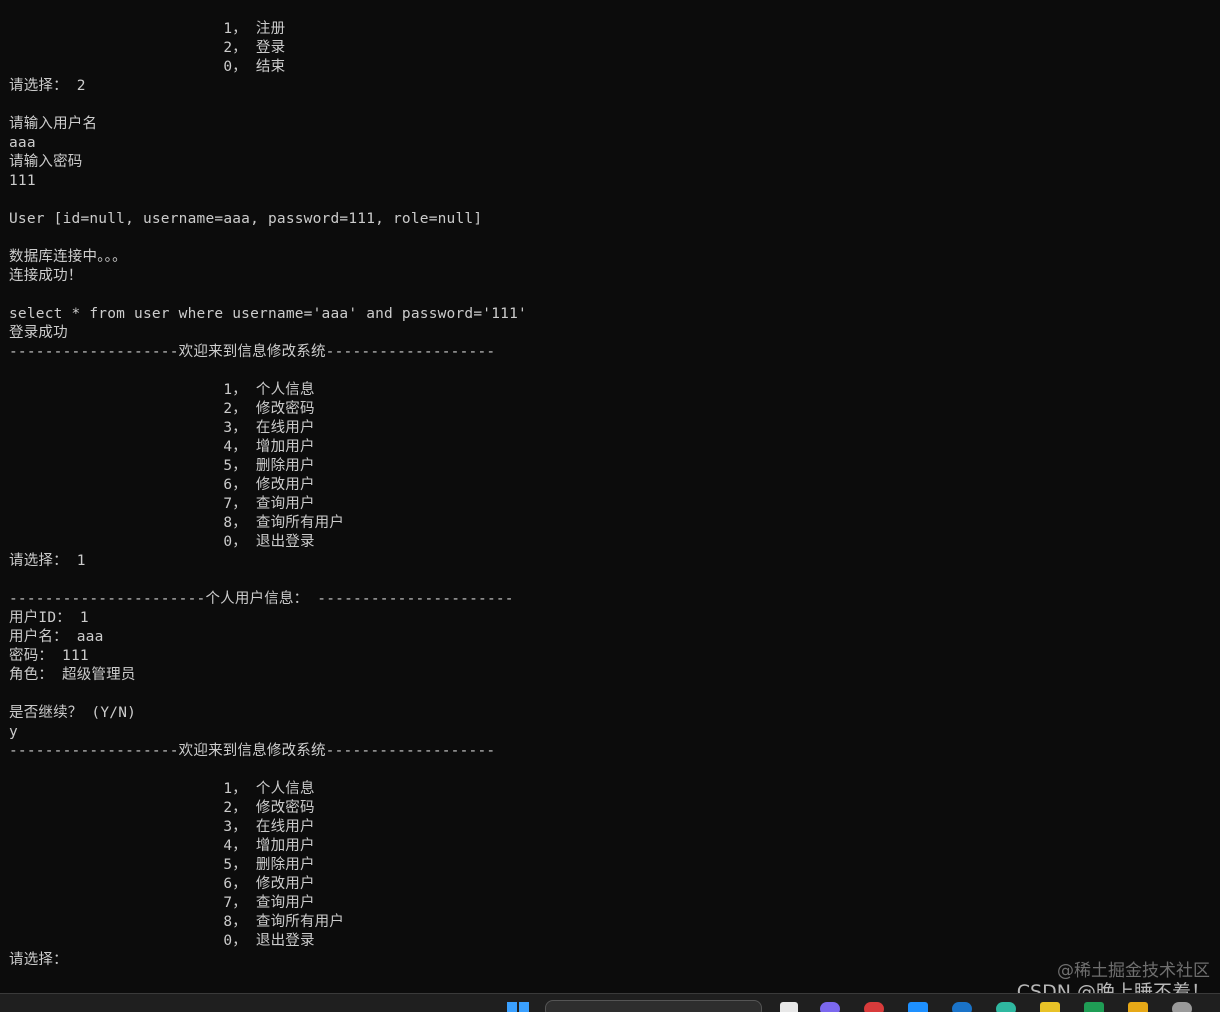 Image resolution: width=1220 pixels, height=1012 pixels. What do you see at coordinates (653, 1006) in the screenshot?
I see `taskbar-search-box` at bounding box center [653, 1006].